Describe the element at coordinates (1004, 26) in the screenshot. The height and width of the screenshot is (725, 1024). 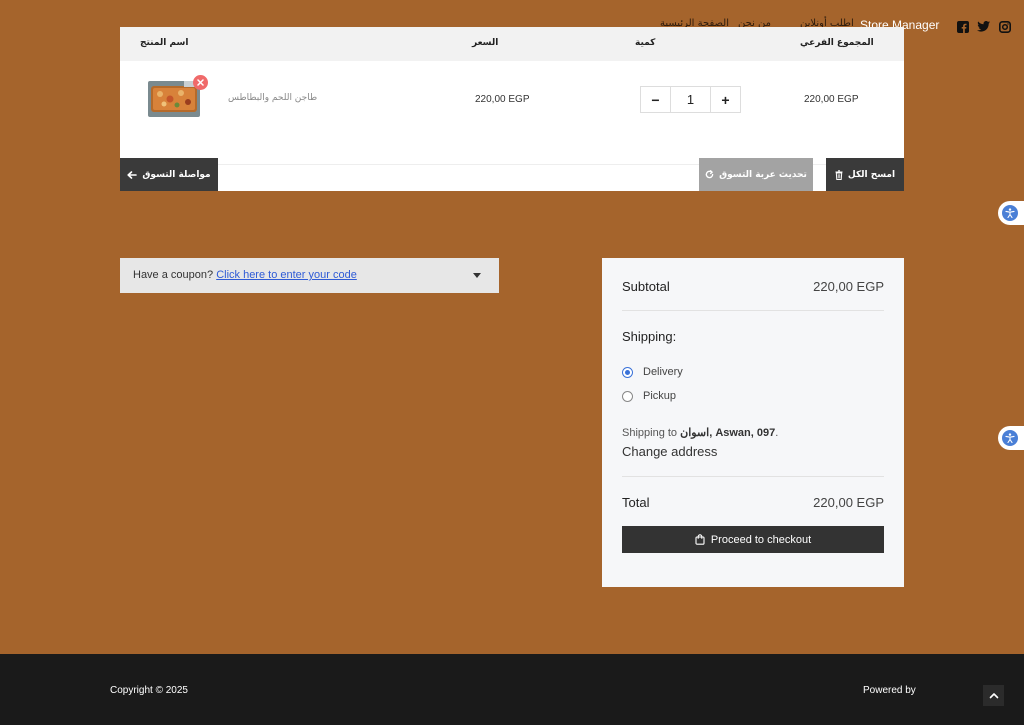
I see `instagram-icon` at that location.